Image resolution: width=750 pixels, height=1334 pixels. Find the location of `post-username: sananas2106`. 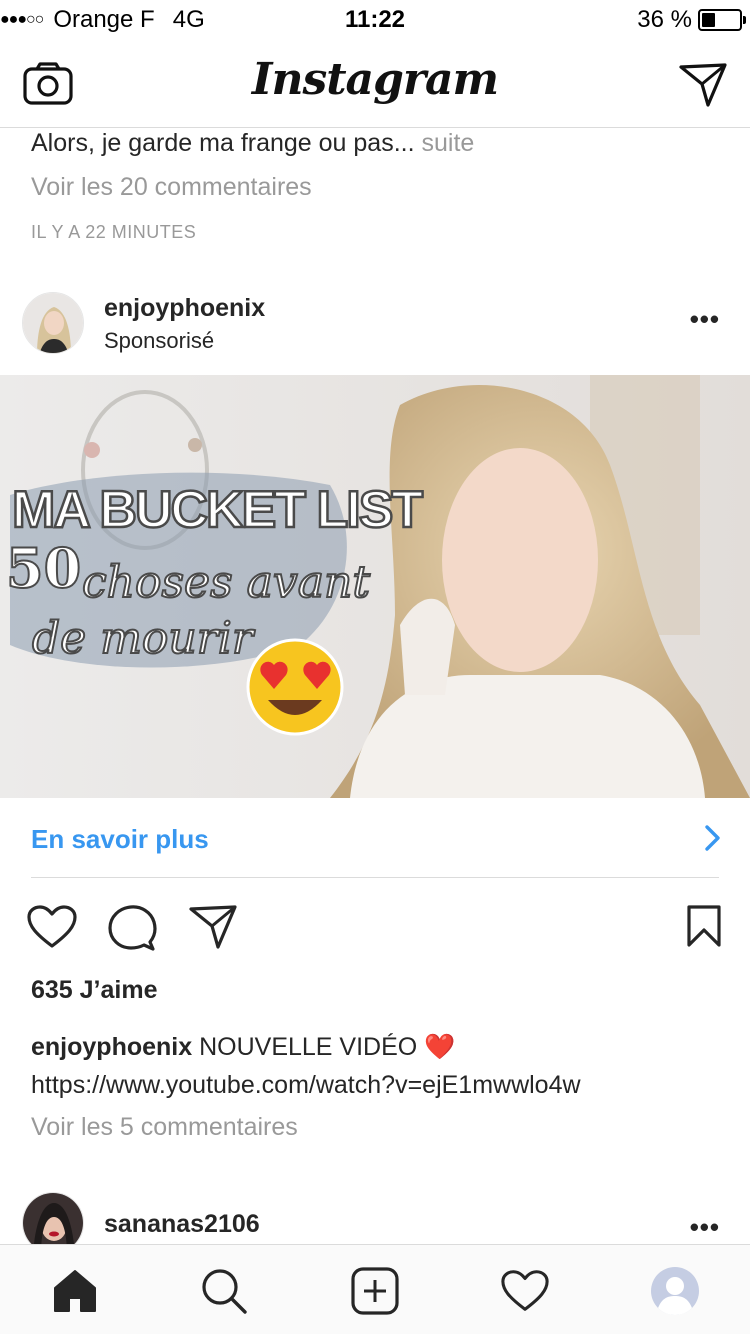

post-username: sananas2106 is located at coordinates (182, 1224).